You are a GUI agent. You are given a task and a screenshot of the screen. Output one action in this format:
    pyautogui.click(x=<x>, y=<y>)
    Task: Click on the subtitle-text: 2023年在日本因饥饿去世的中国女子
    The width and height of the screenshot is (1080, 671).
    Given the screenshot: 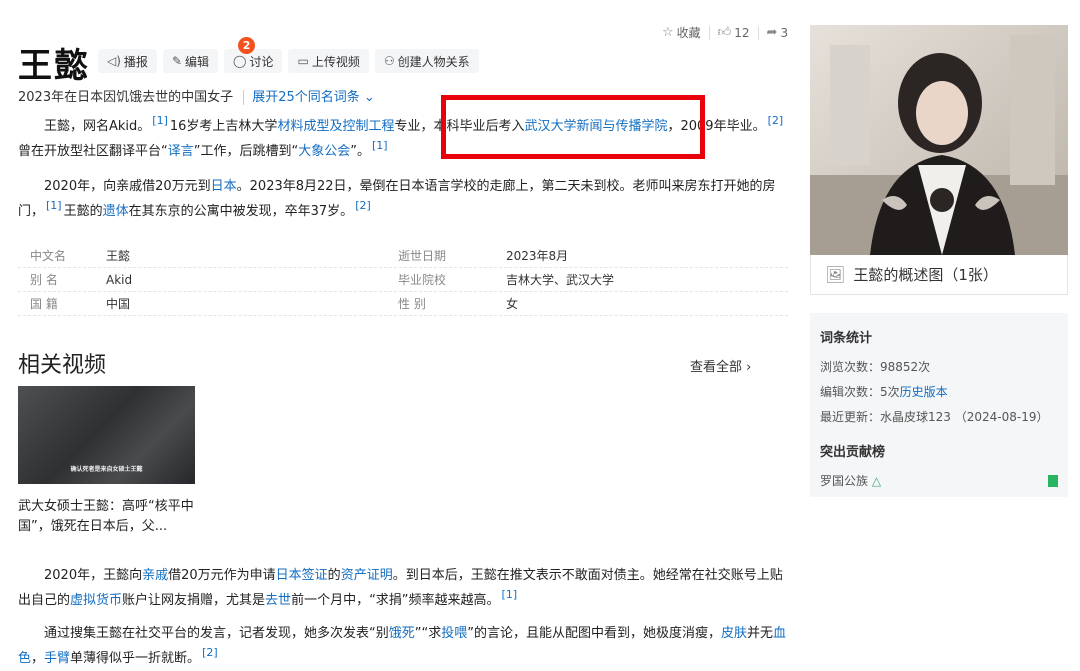 What is the action you would take?
    pyautogui.click(x=126, y=97)
    